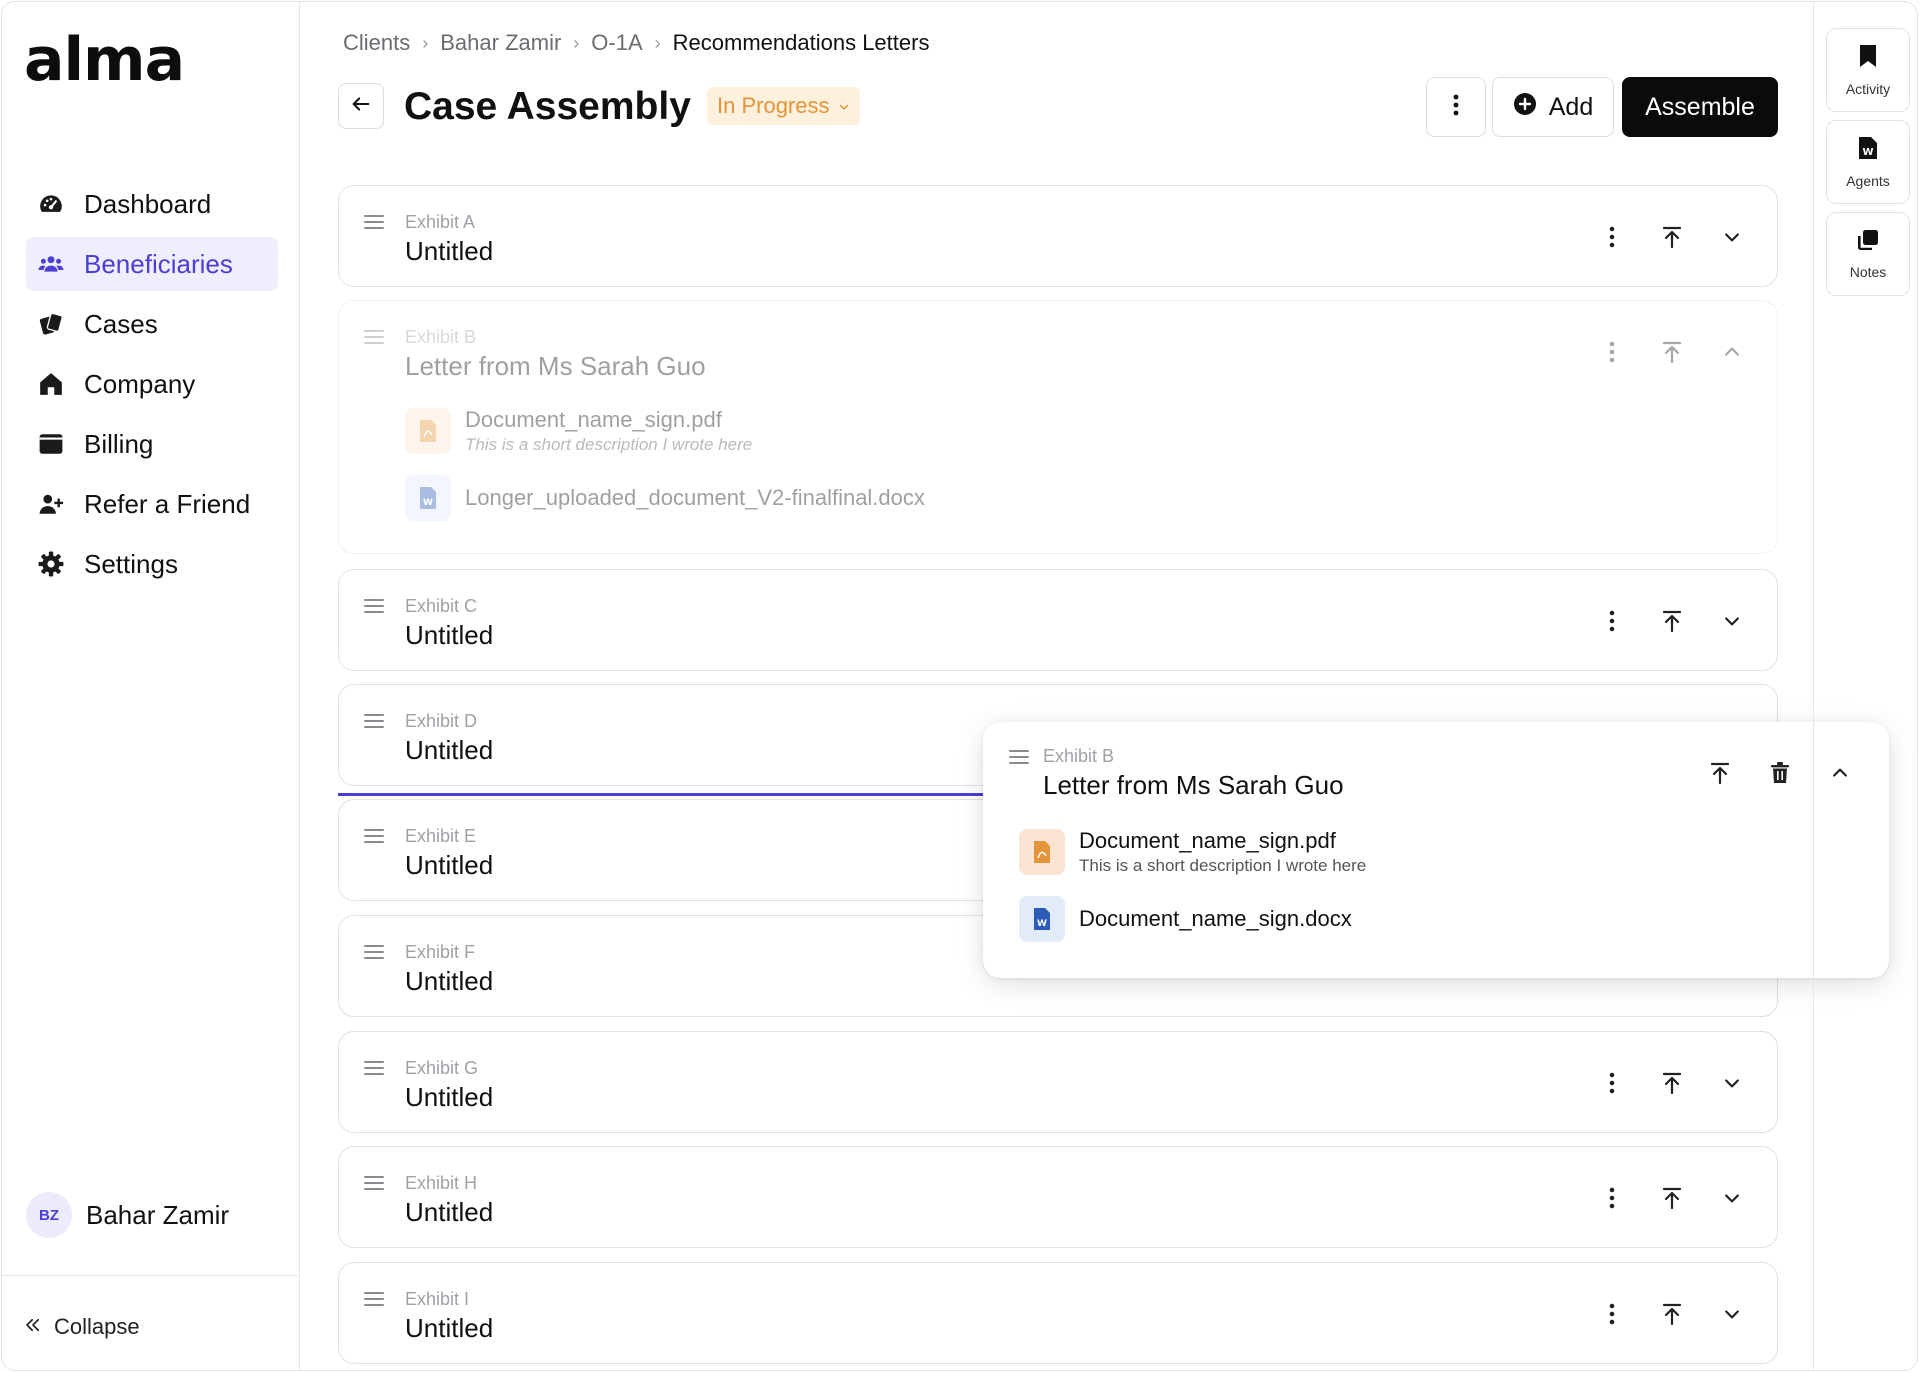 This screenshot has height=1373, width=1920. I want to click on sidebar-item-refer-a-friend: Refer a Friend, so click(152, 504).